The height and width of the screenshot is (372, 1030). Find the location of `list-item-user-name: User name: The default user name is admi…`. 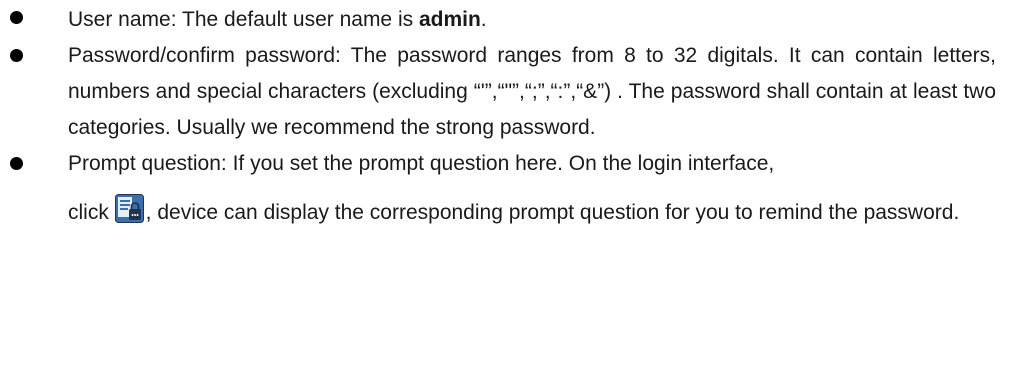

list-item-user-name: User name: The default user name is admi… is located at coordinates (515, 19).